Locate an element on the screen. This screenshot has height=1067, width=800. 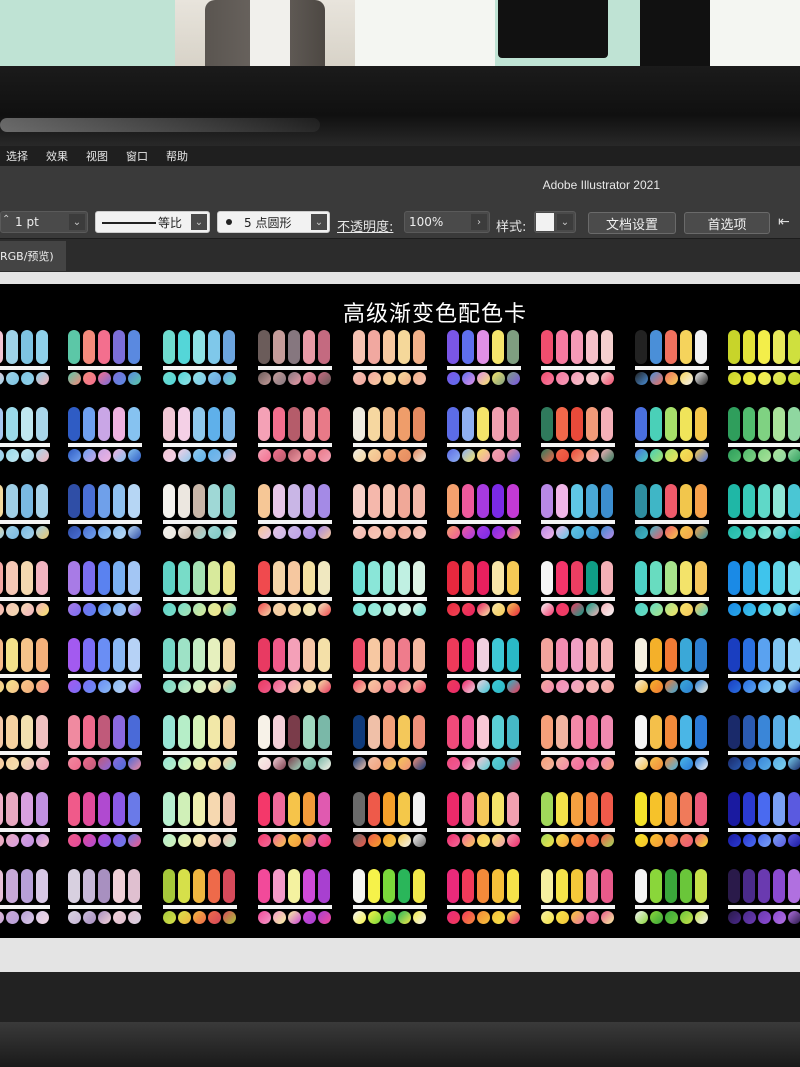
opacity-label: 不透明度: is located at coordinates (365, 225).